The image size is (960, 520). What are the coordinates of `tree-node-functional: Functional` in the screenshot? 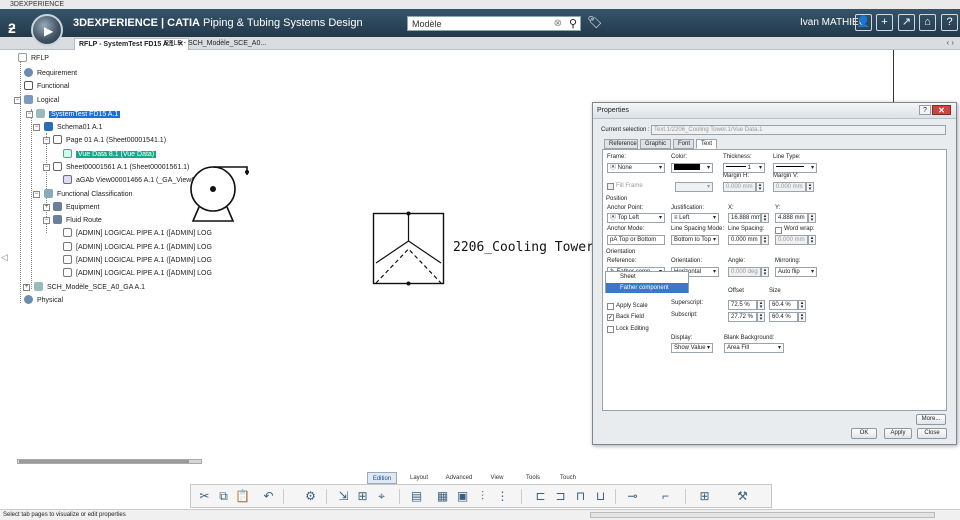 It's located at (46, 87).